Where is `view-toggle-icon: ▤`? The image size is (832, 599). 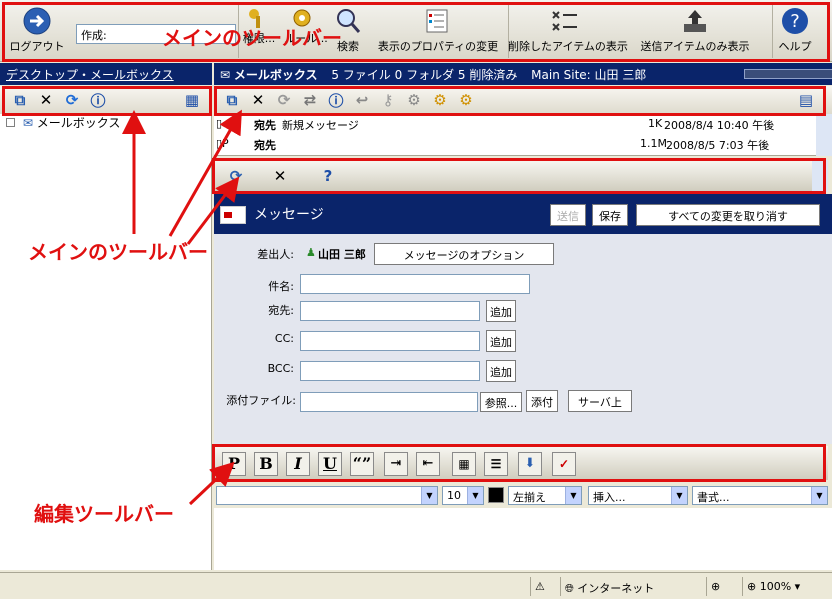 view-toggle-icon: ▤ is located at coordinates (806, 100).